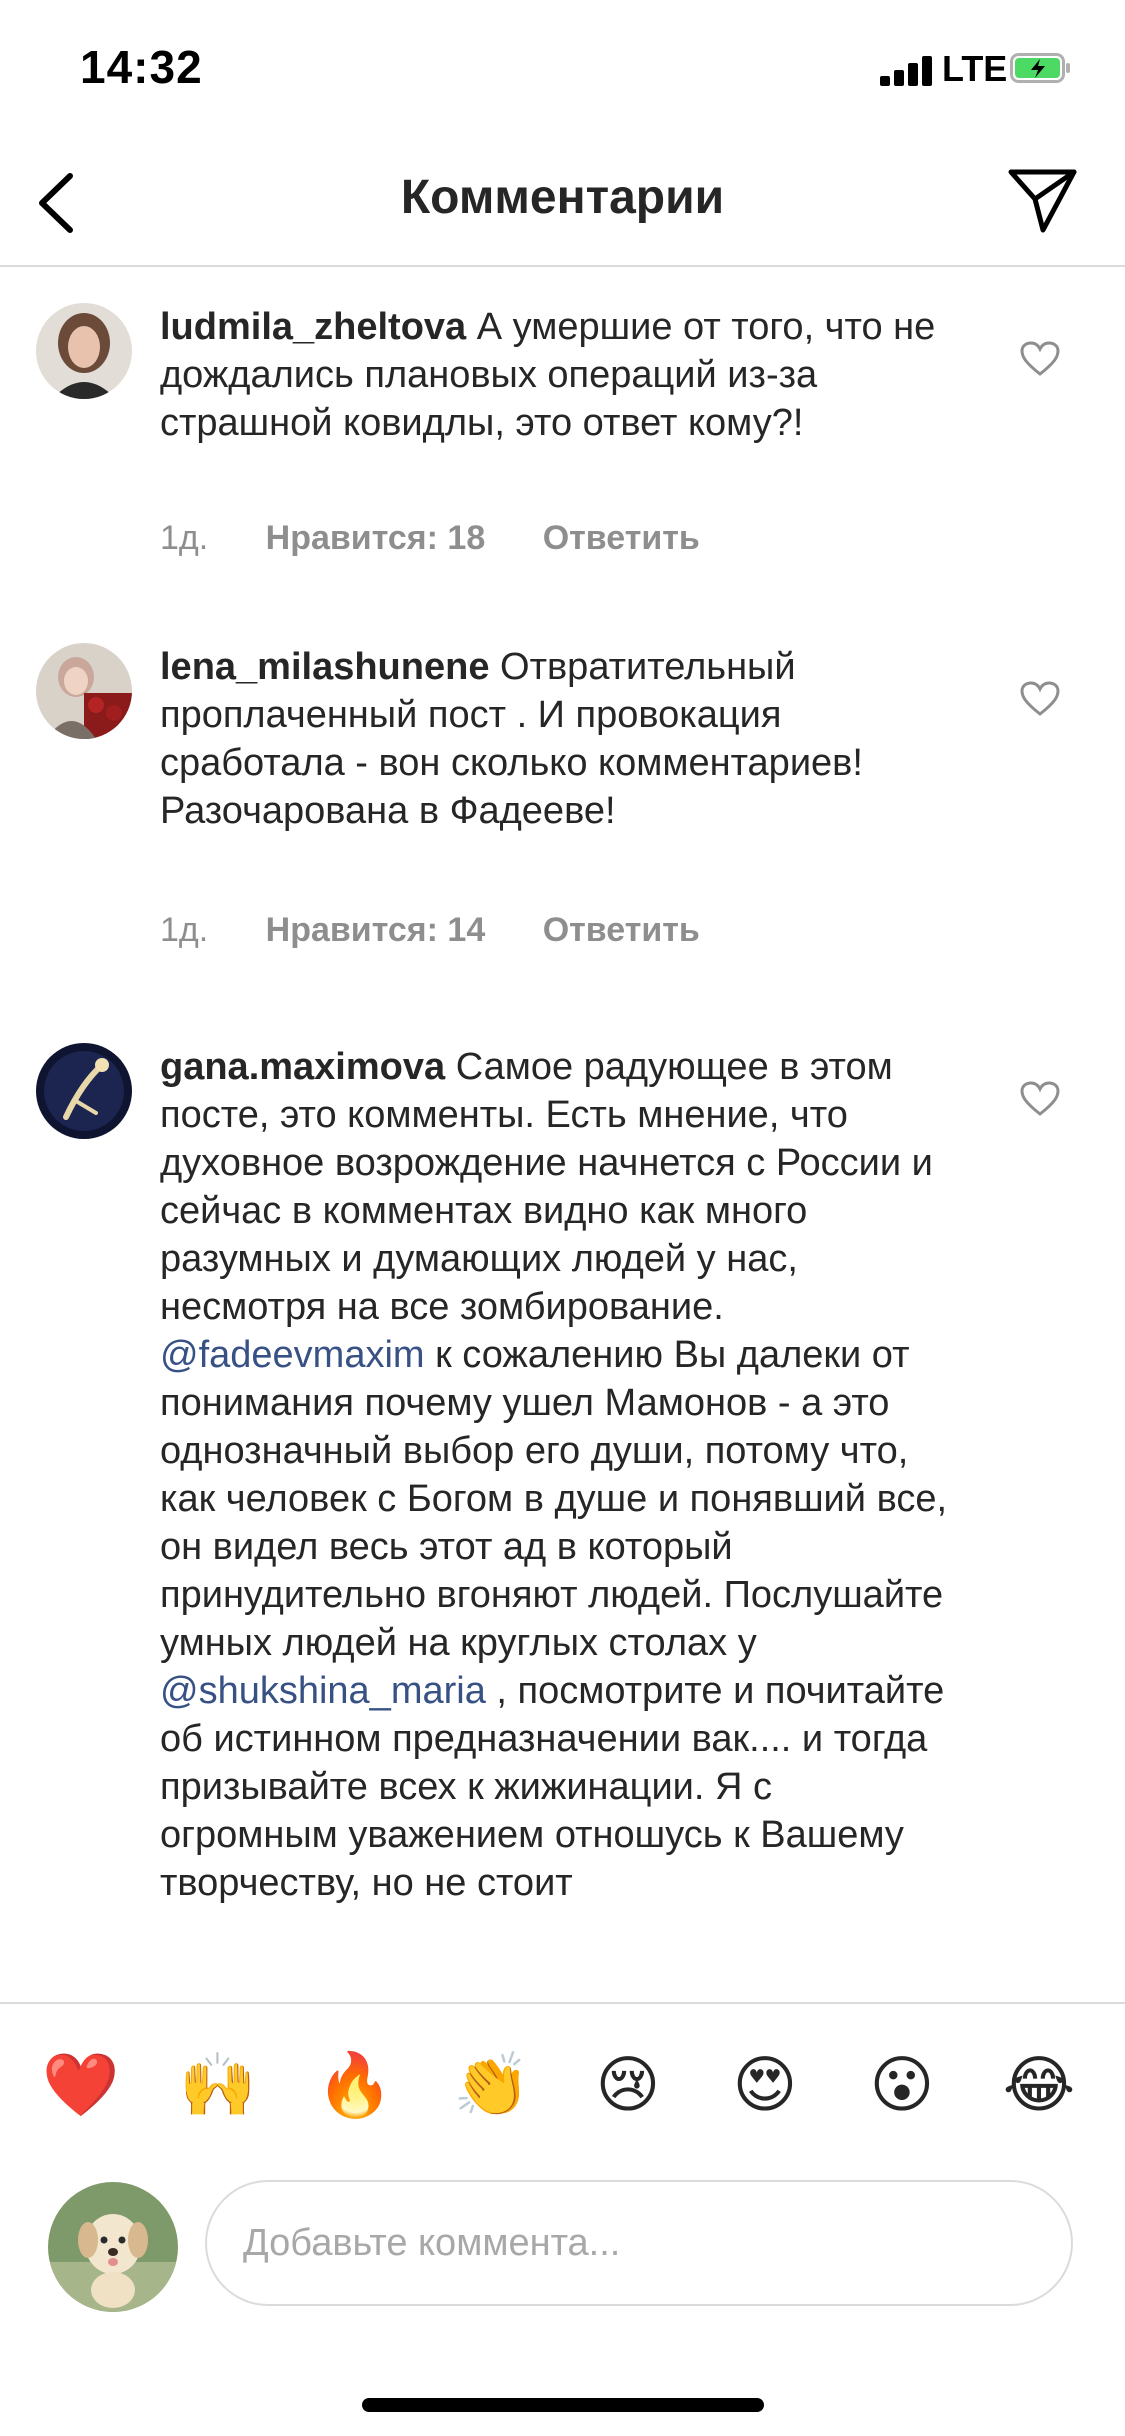 The image size is (1125, 2436). Describe the element at coordinates (324, 667) in the screenshot. I see `comment-username: lena_milashunene` at that location.